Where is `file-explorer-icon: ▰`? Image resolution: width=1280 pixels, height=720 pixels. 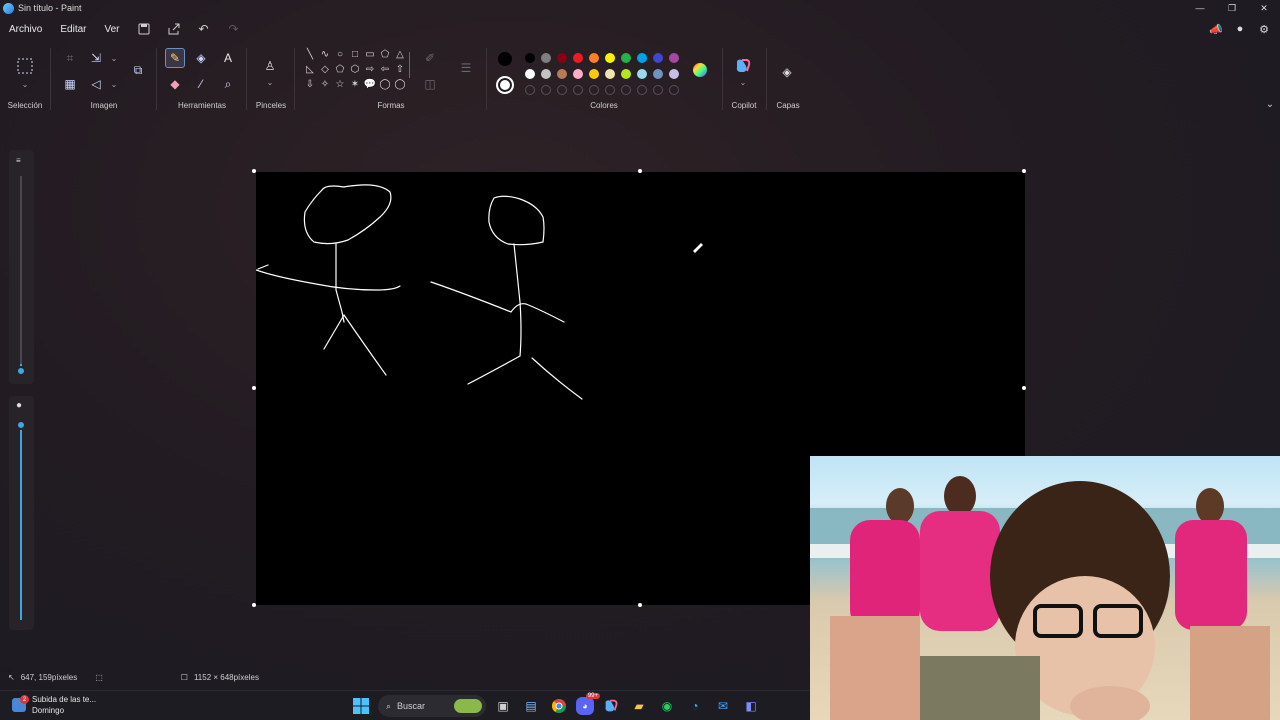 file-explorer-icon: ▰ is located at coordinates (639, 706).